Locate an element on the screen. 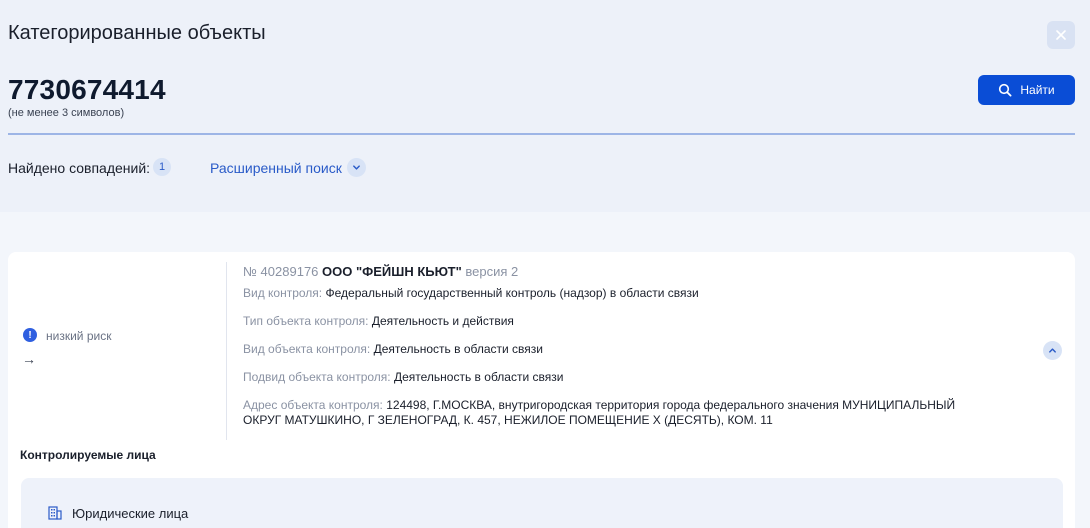 The image size is (1090, 528). advanced-search-toggle is located at coordinates (356, 167).